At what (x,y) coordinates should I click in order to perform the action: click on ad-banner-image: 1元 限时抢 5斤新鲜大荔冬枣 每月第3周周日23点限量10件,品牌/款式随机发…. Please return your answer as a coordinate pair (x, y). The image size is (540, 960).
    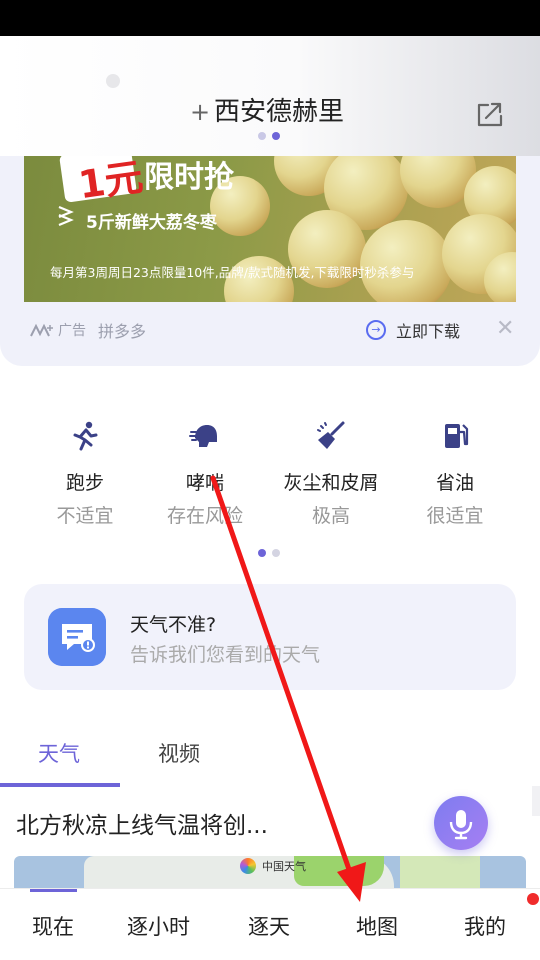
    Looking at the image, I should click on (270, 229).